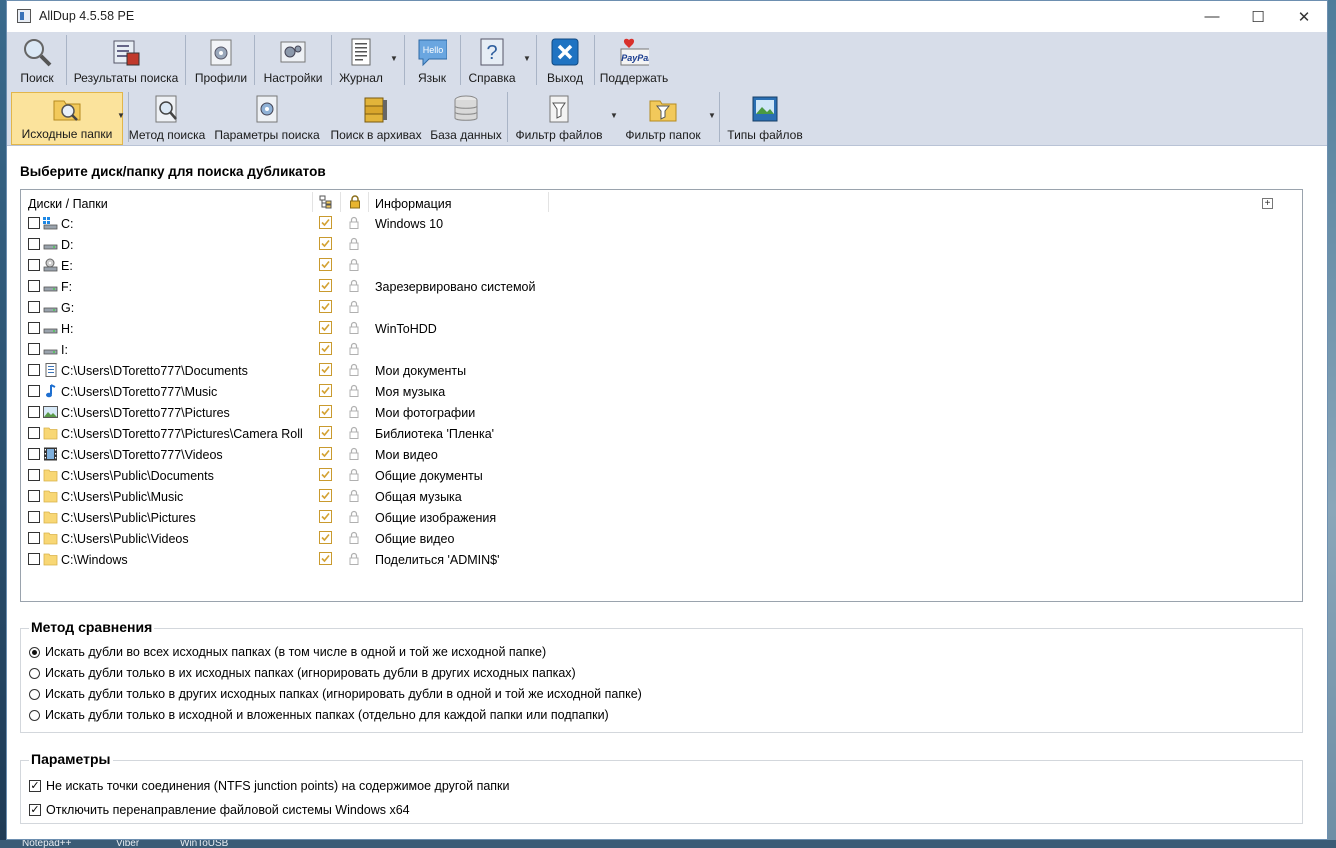 The image size is (1336, 848). I want to click on source-folders-button: Исходные папки, so click(67, 118).